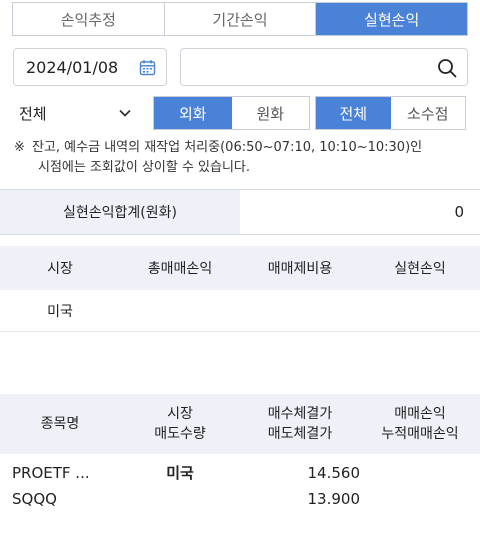 The image size is (480, 544). I want to click on buy-price: 14.560, so click(334, 473).